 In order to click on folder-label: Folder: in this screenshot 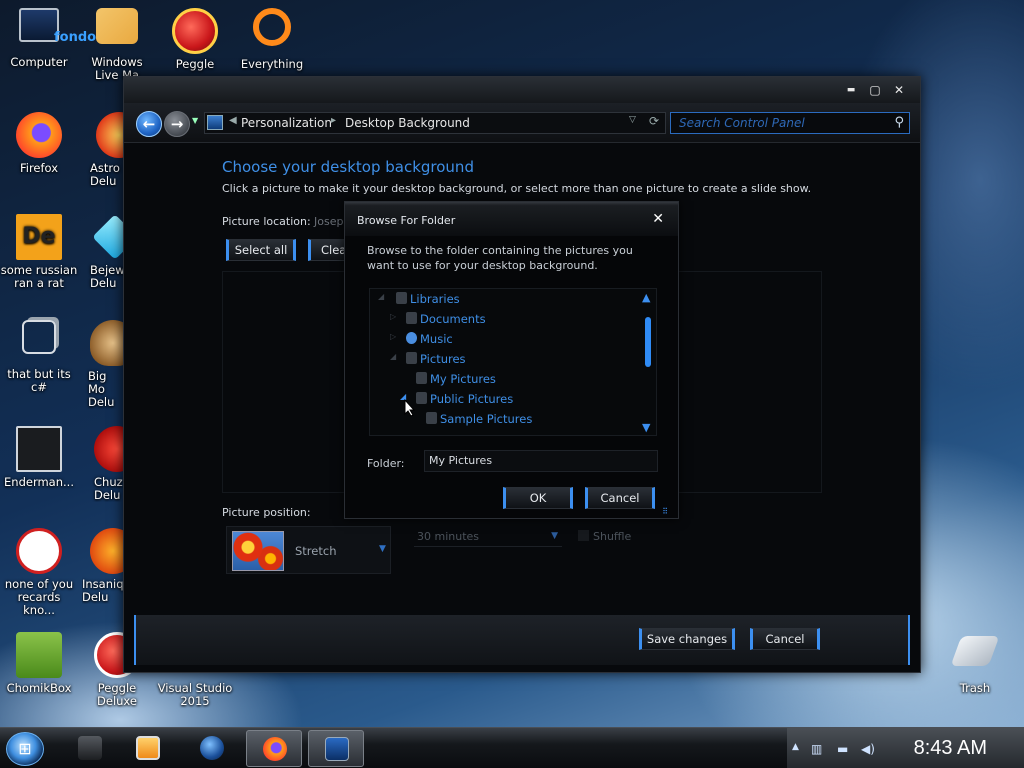, I will do `click(386, 463)`.